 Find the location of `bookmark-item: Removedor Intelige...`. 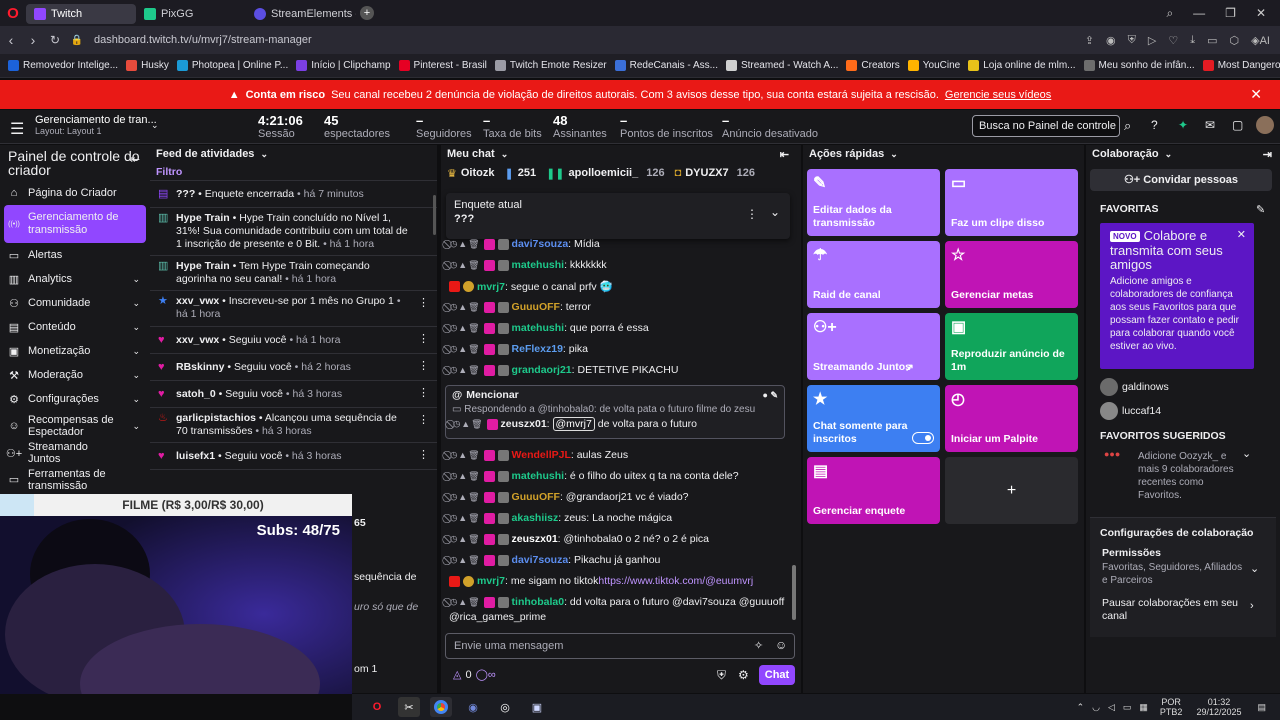

bookmark-item: Removedor Intelige... is located at coordinates (63, 65).